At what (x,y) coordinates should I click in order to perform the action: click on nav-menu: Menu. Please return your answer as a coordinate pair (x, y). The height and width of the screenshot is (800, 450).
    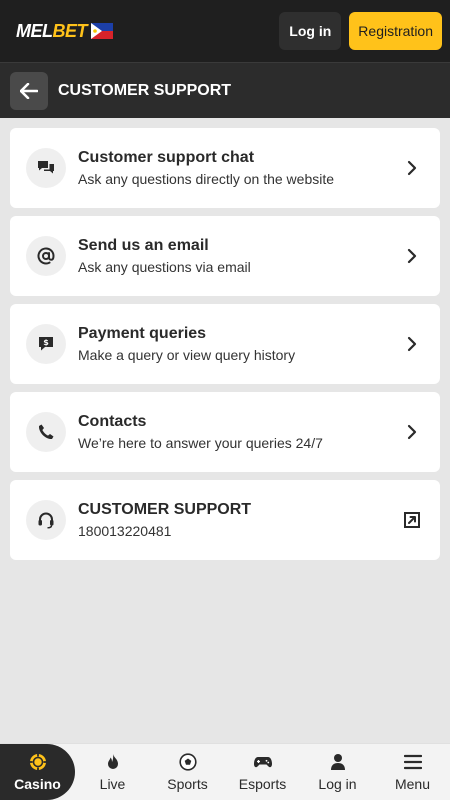
    Looking at the image, I should click on (412, 772).